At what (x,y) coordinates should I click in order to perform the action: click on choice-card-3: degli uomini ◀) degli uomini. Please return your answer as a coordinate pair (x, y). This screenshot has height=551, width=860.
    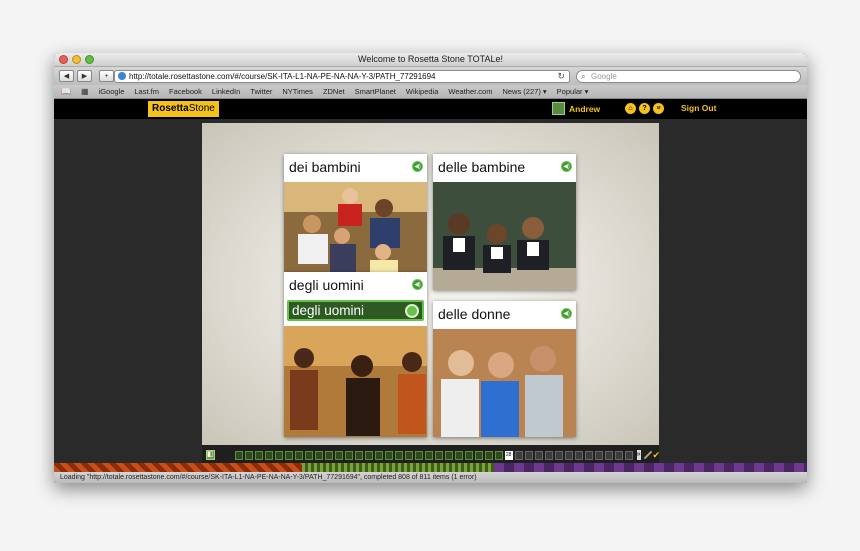
    Looking at the image, I should click on (355, 354).